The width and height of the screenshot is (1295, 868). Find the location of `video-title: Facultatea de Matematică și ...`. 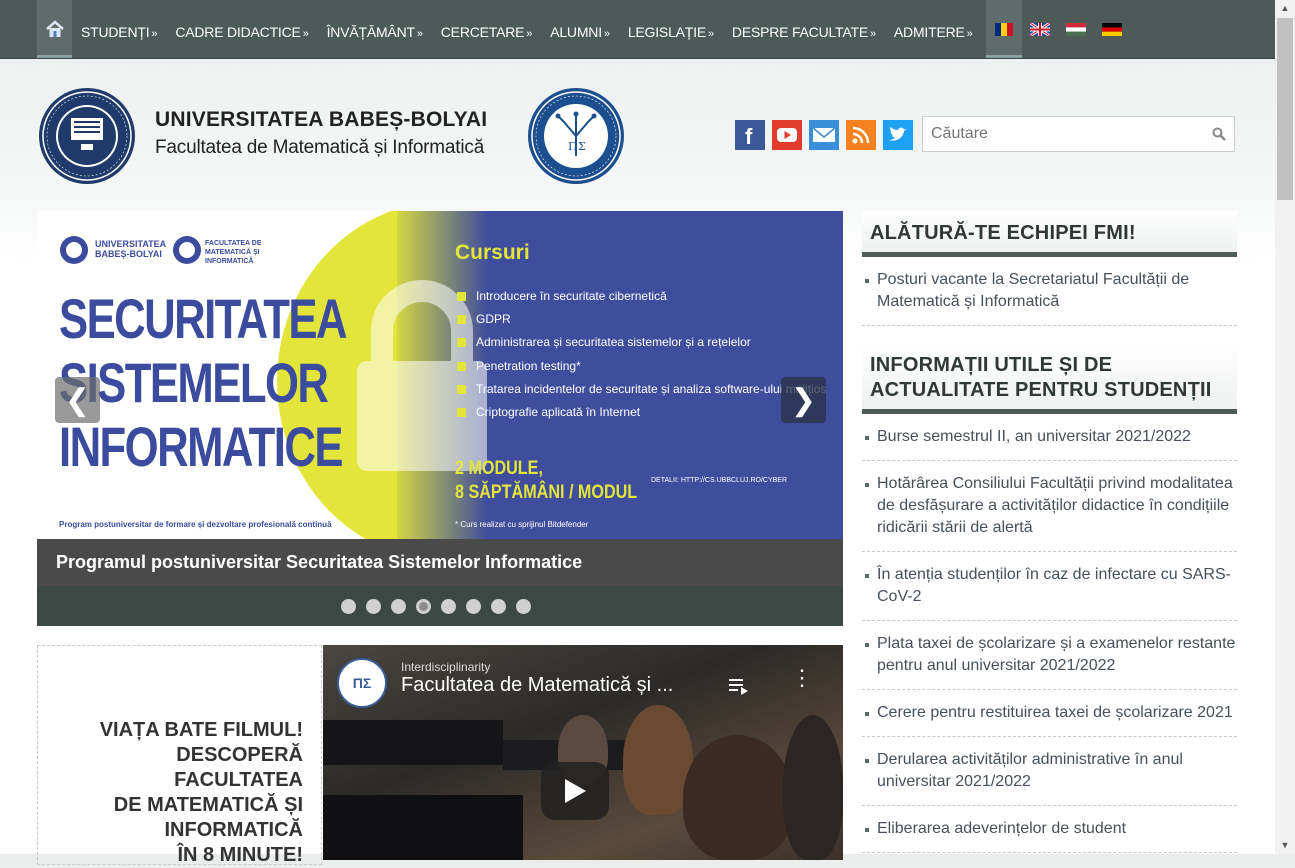

video-title: Facultatea de Matematică și ... is located at coordinates (537, 685).